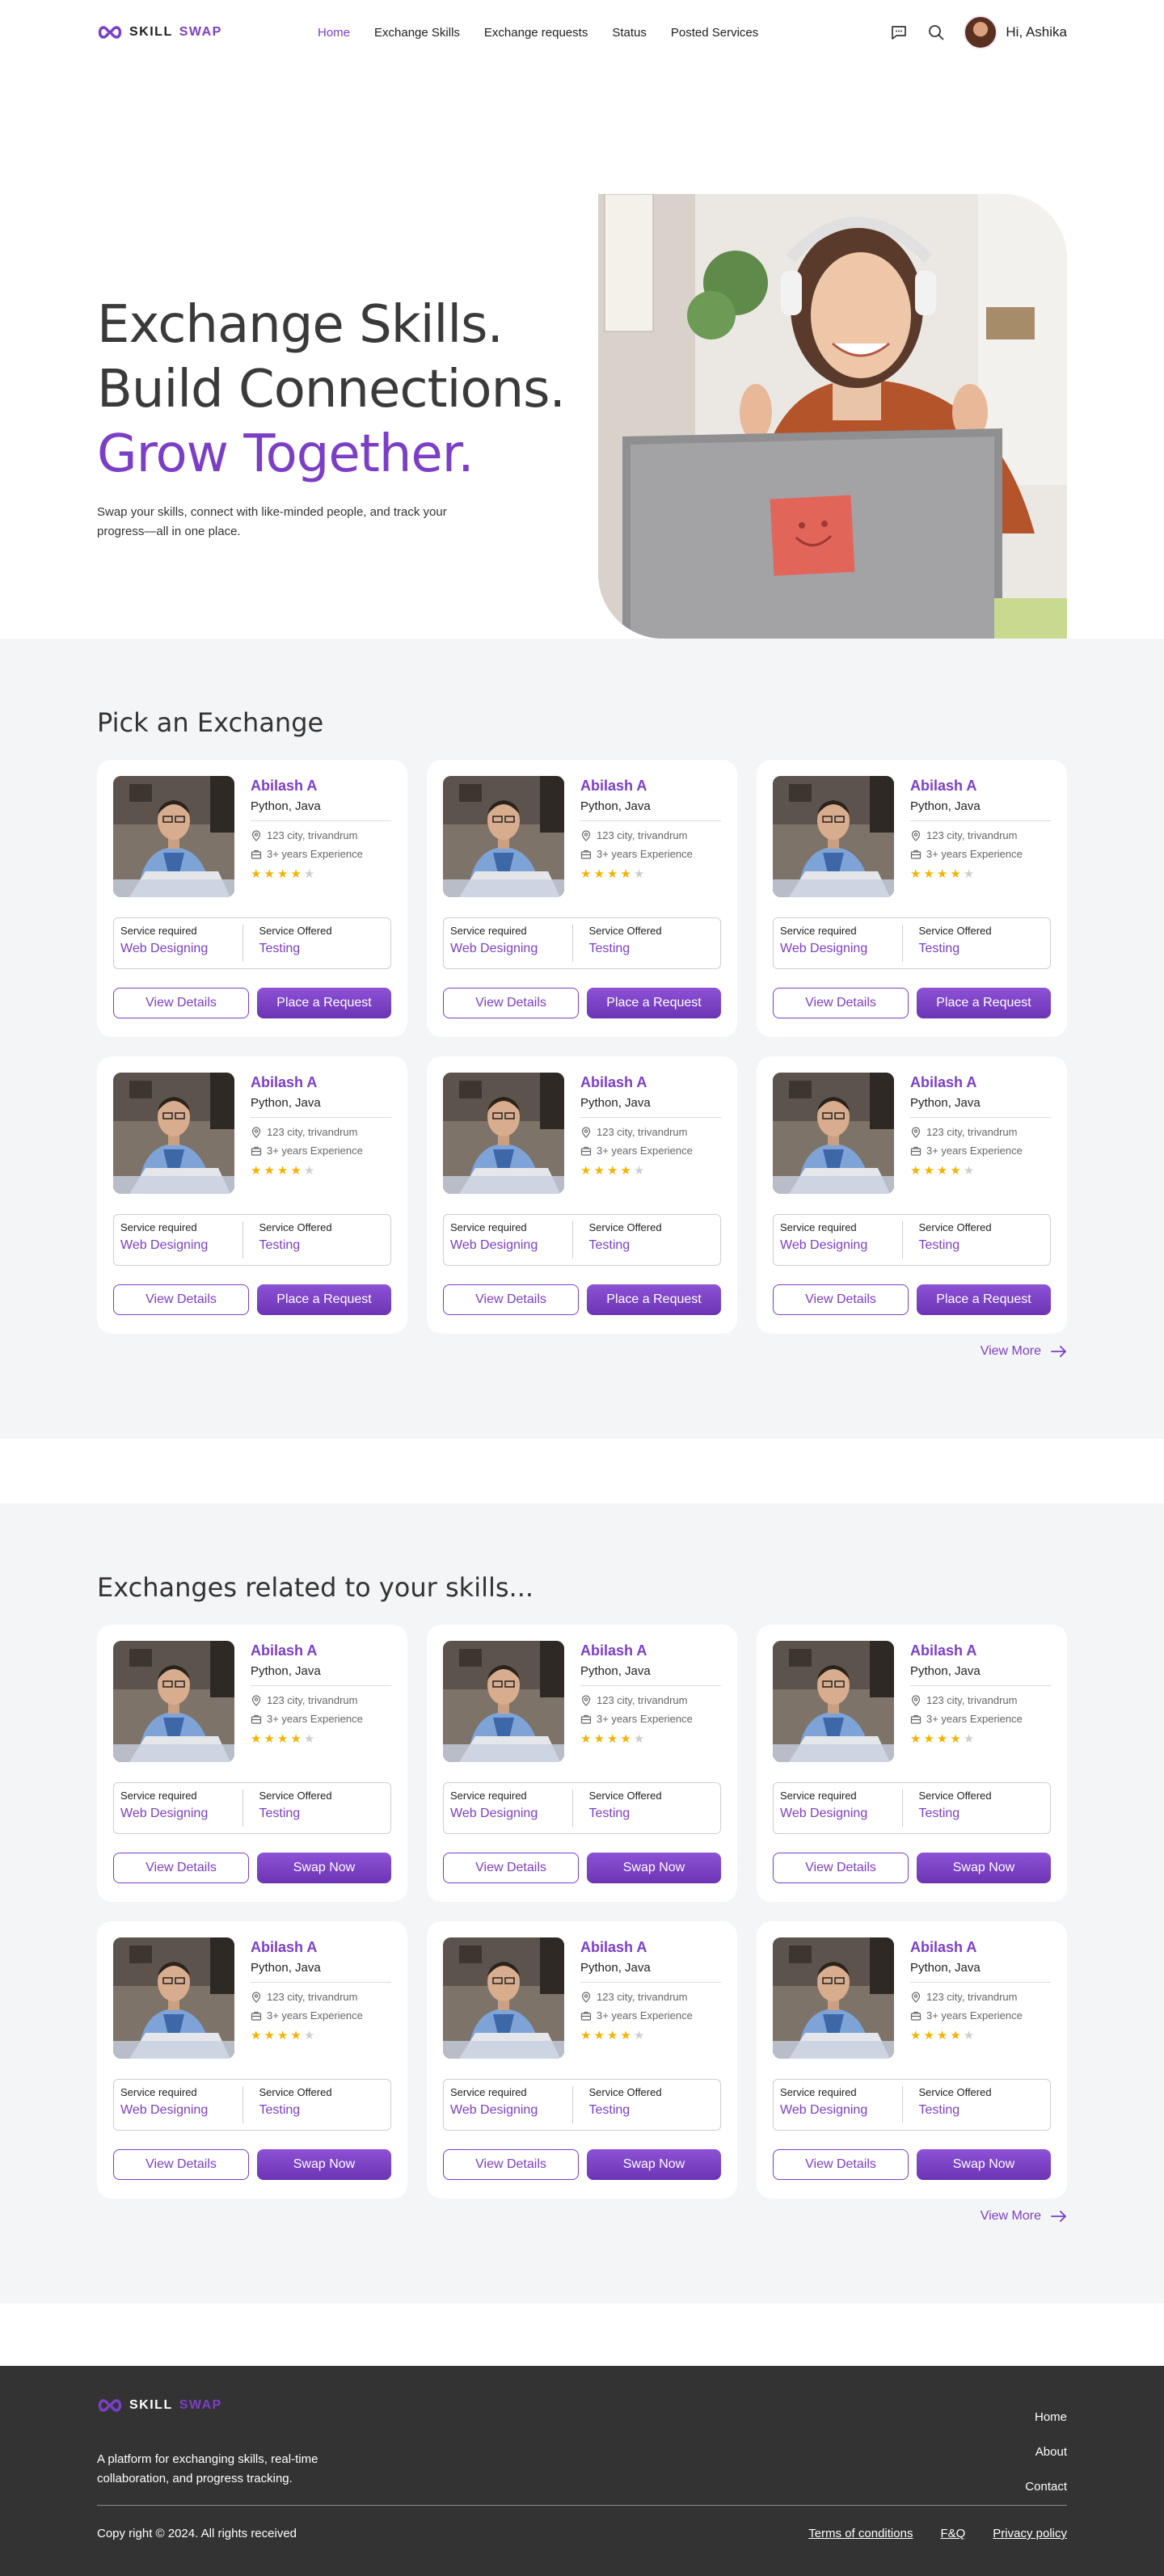 The height and width of the screenshot is (2576, 1164). Describe the element at coordinates (536, 33) in the screenshot. I see `nav-exchange-requests: Exchange requests` at that location.